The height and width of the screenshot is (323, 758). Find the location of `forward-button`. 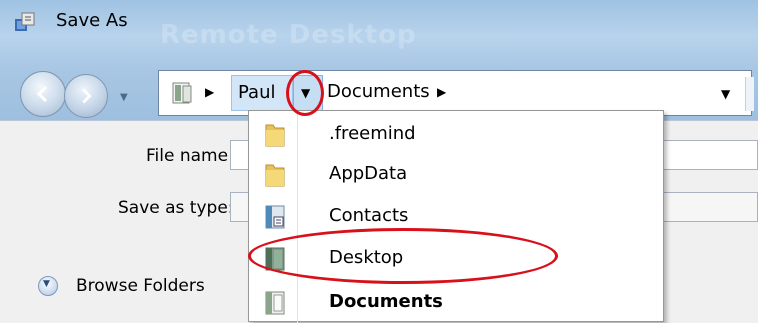

forward-button is located at coordinates (86, 96).